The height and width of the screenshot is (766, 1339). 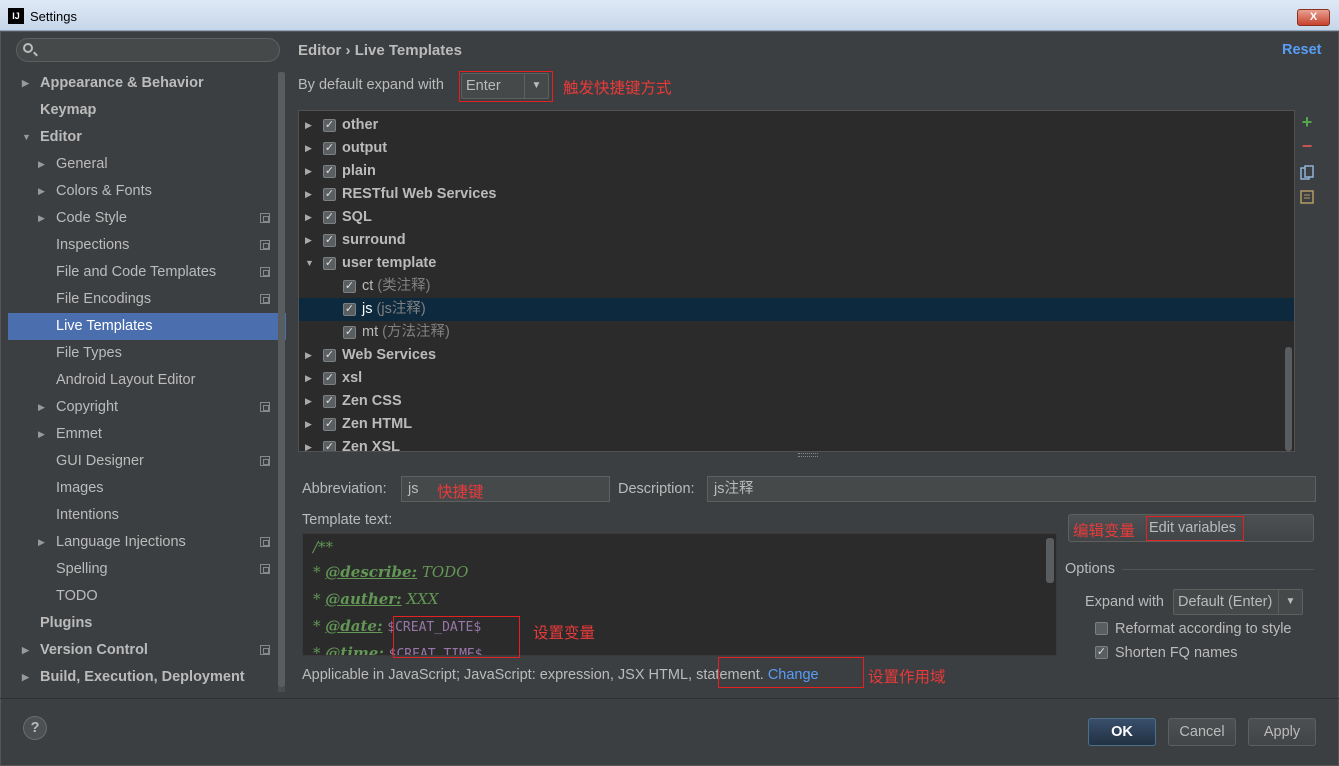 I want to click on sidebar-item-inspections: Inspections, so click(x=147, y=245).